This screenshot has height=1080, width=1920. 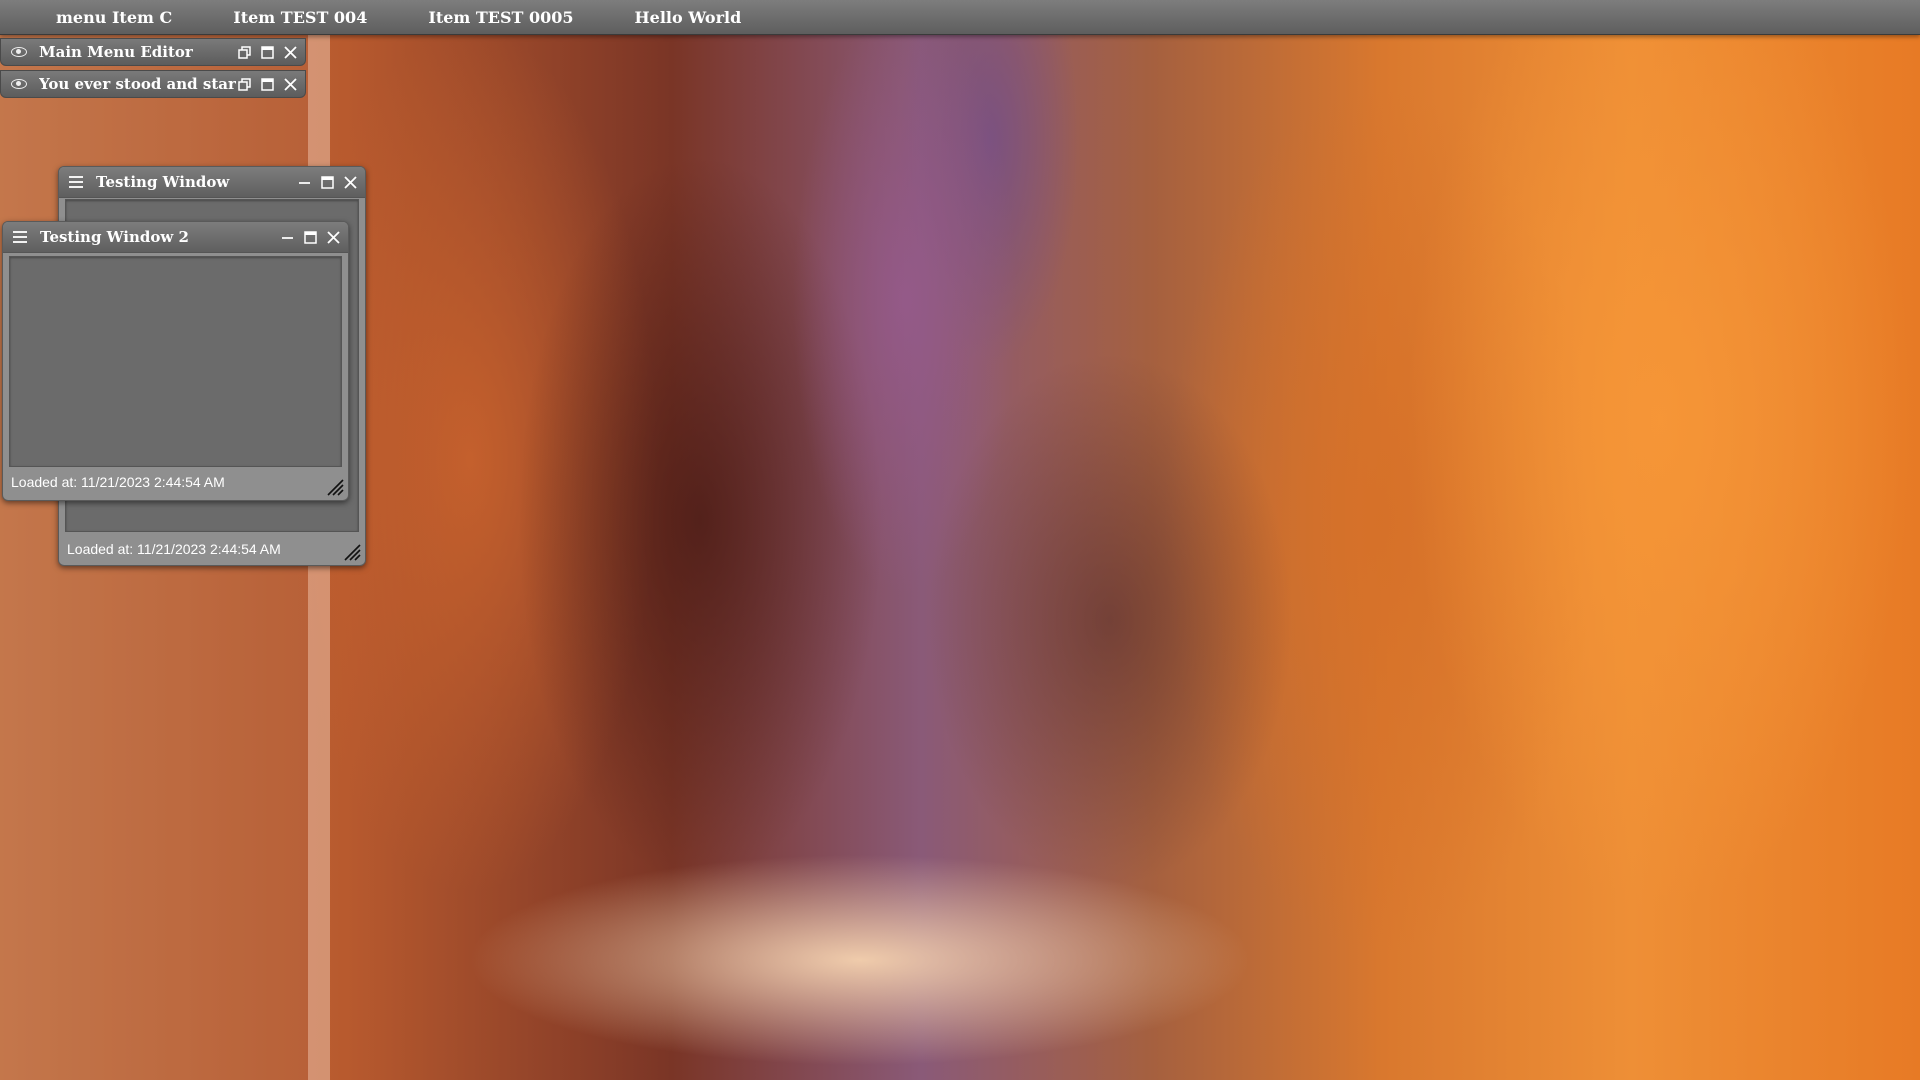 I want to click on minimized-panel-main-menu-editor: Main Menu Editor, so click(x=153, y=52).